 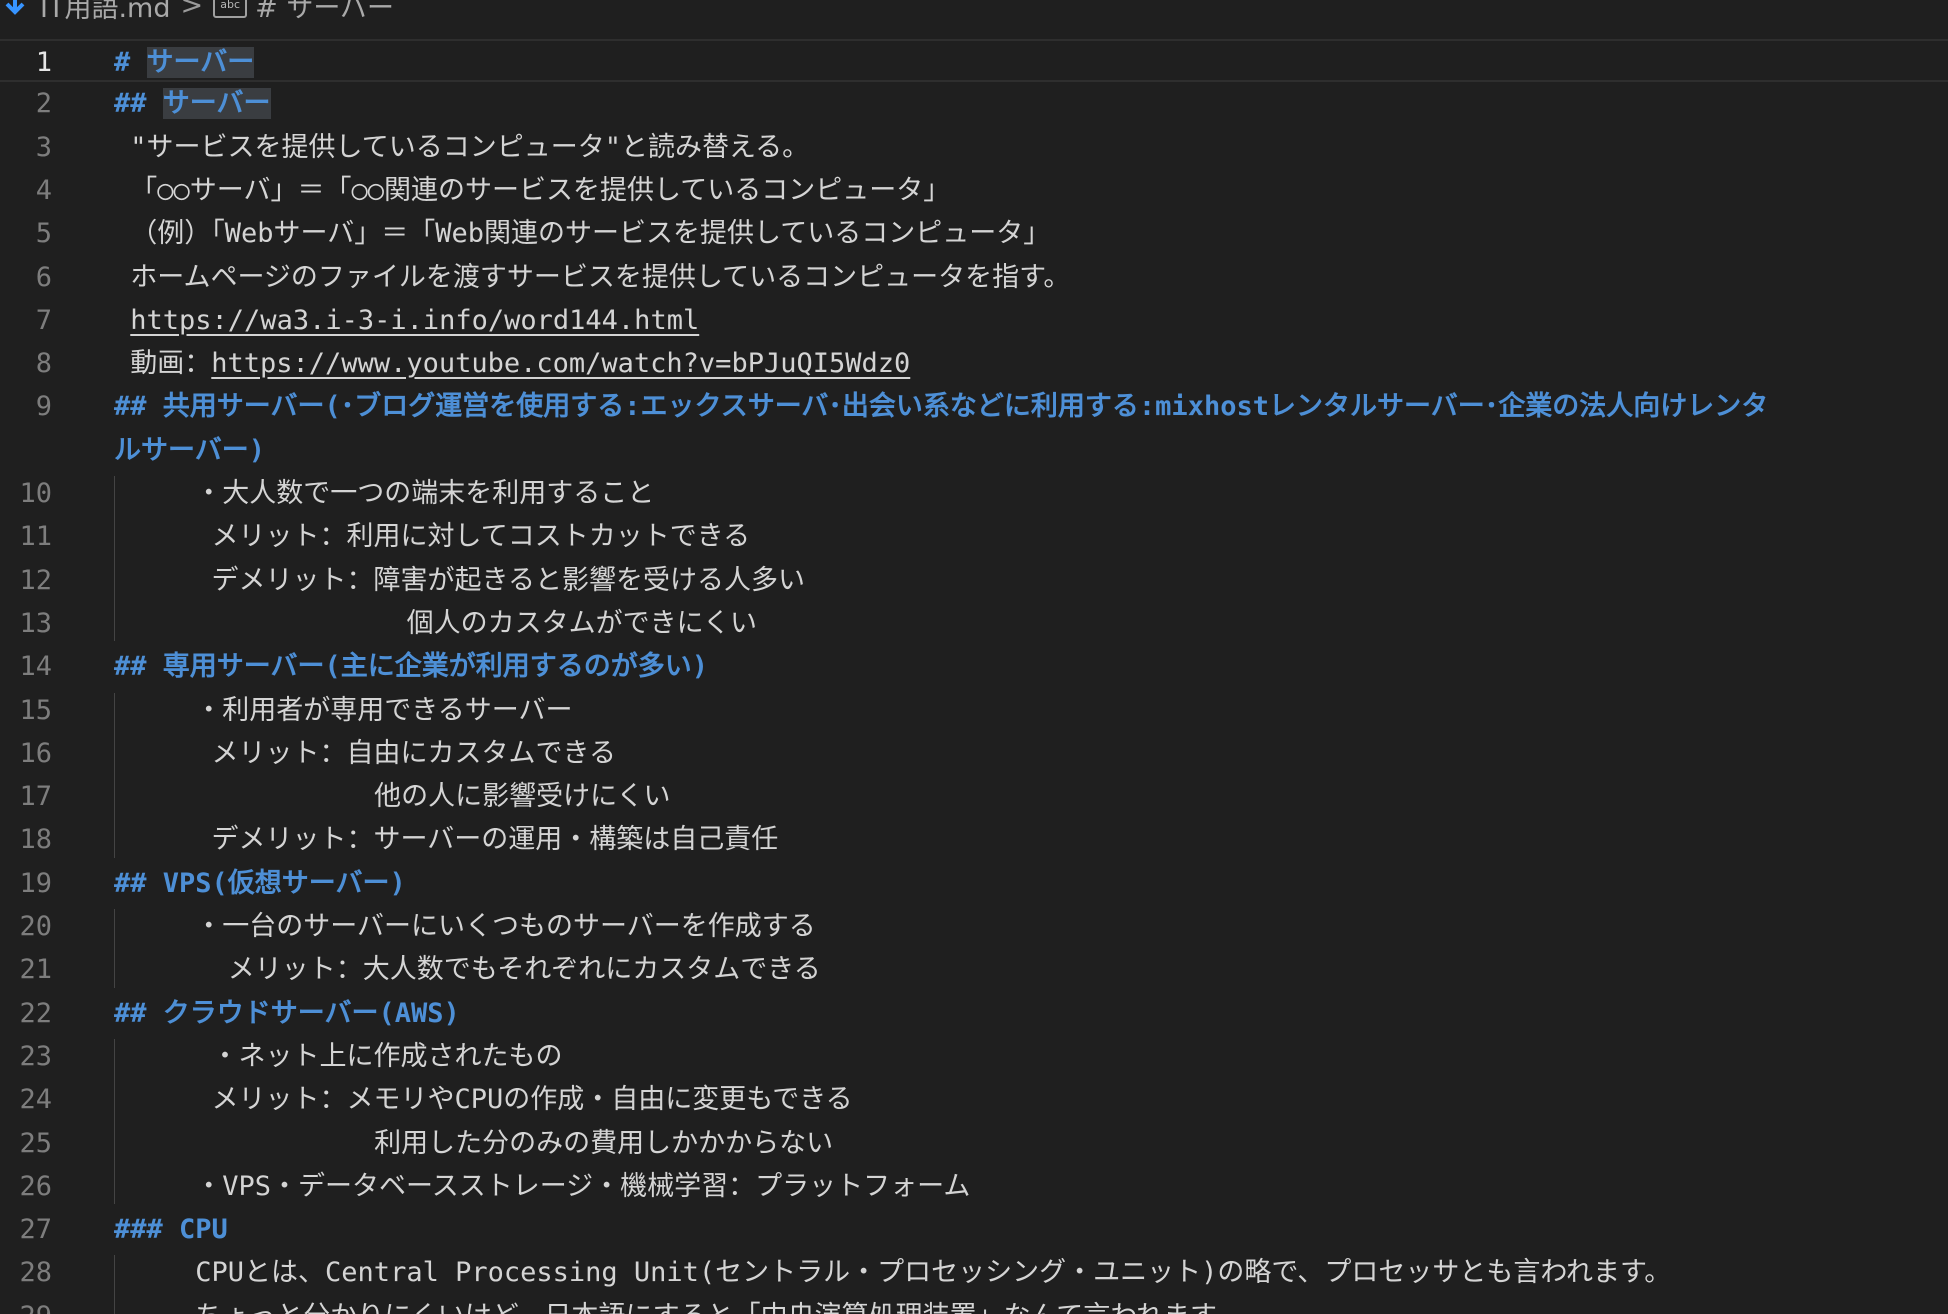 What do you see at coordinates (974, 623) in the screenshot?
I see `editor-line: 13 個人のカスタムができにくい` at bounding box center [974, 623].